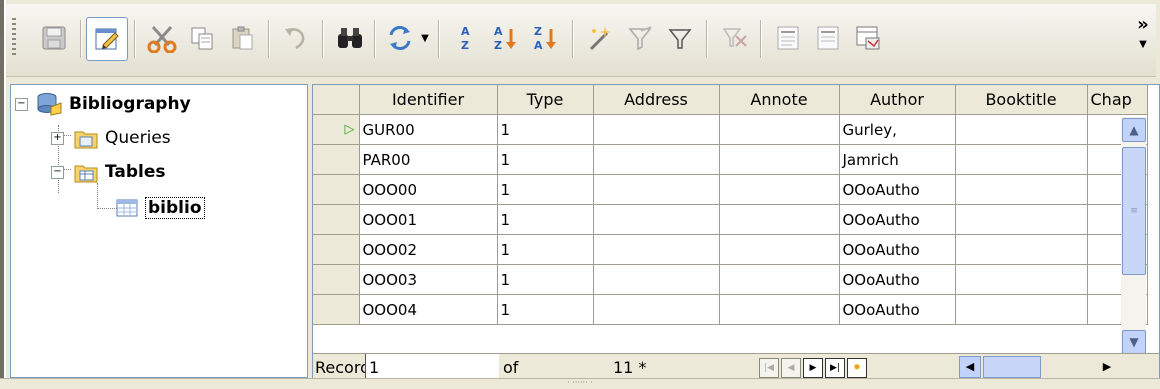  What do you see at coordinates (828, 38) in the screenshot?
I see `fields-button` at bounding box center [828, 38].